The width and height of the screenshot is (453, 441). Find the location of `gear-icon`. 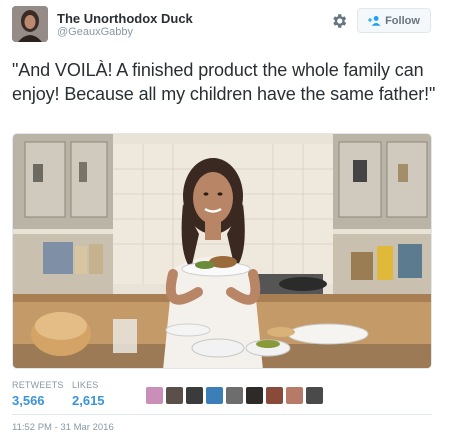

gear-icon is located at coordinates (339, 21).